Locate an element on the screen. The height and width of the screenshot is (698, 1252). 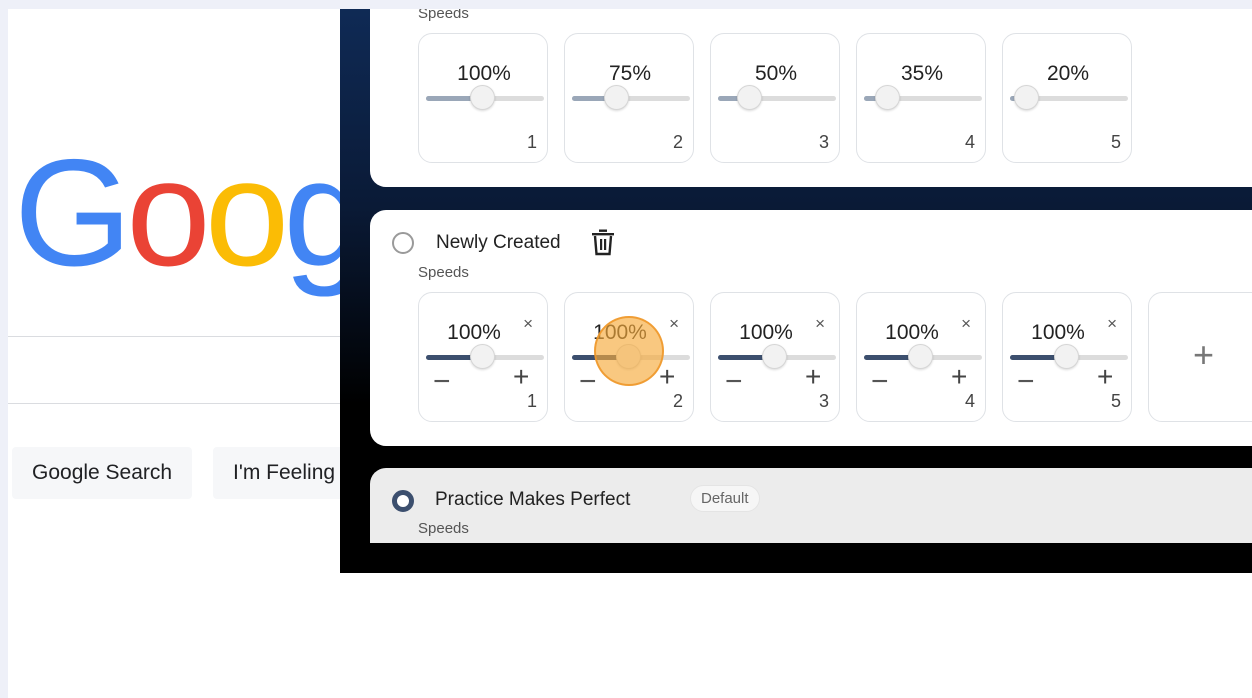
speed-preset-1: 100% 1 is located at coordinates (483, 98).